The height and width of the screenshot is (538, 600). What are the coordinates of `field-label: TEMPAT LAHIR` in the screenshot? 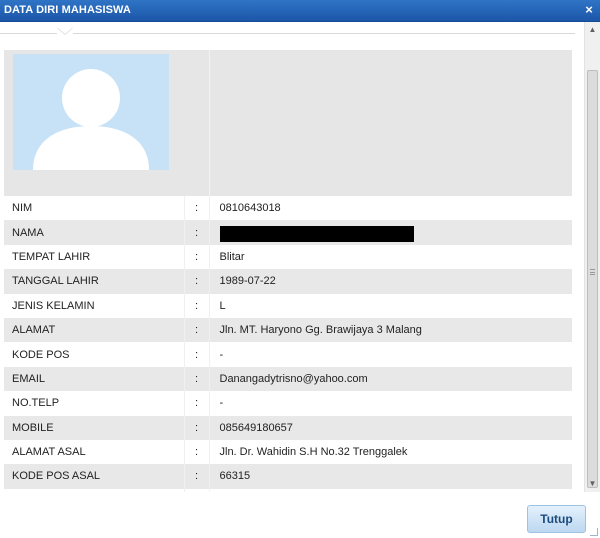 It's located at (94, 257).